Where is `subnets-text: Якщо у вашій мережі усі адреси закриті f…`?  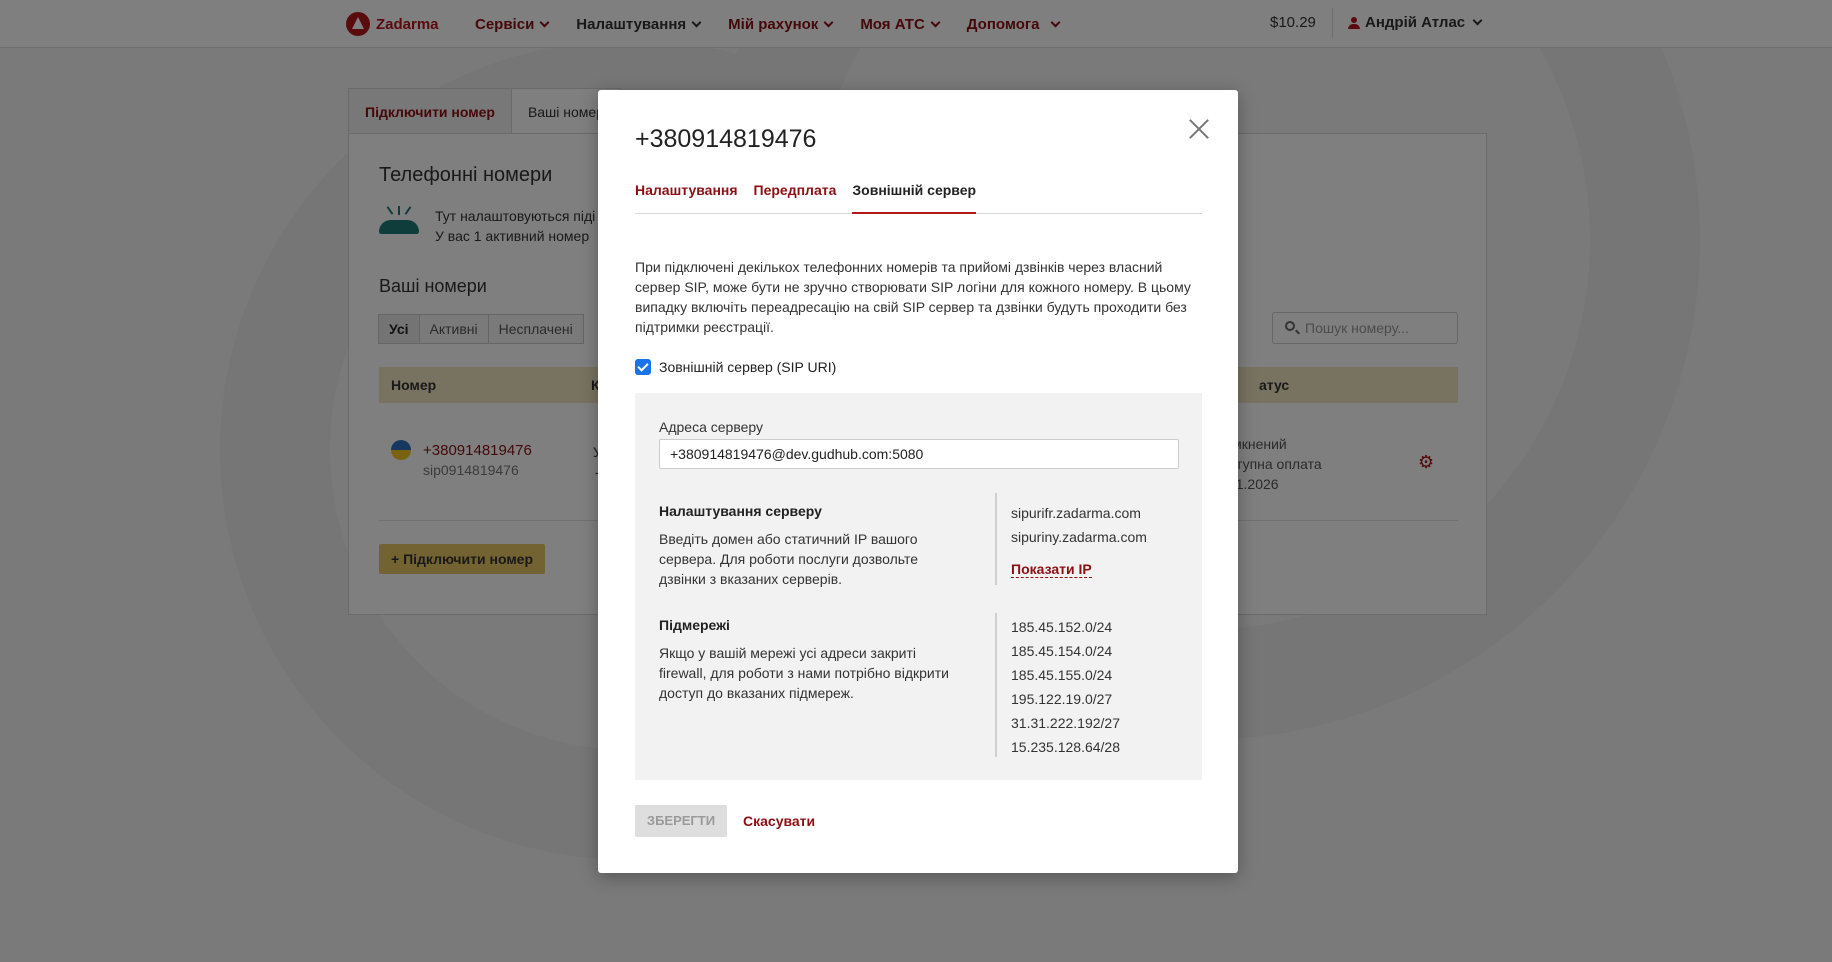 subnets-text: Якщо у вашій мережі усі адреси закриті f… is located at coordinates (804, 673).